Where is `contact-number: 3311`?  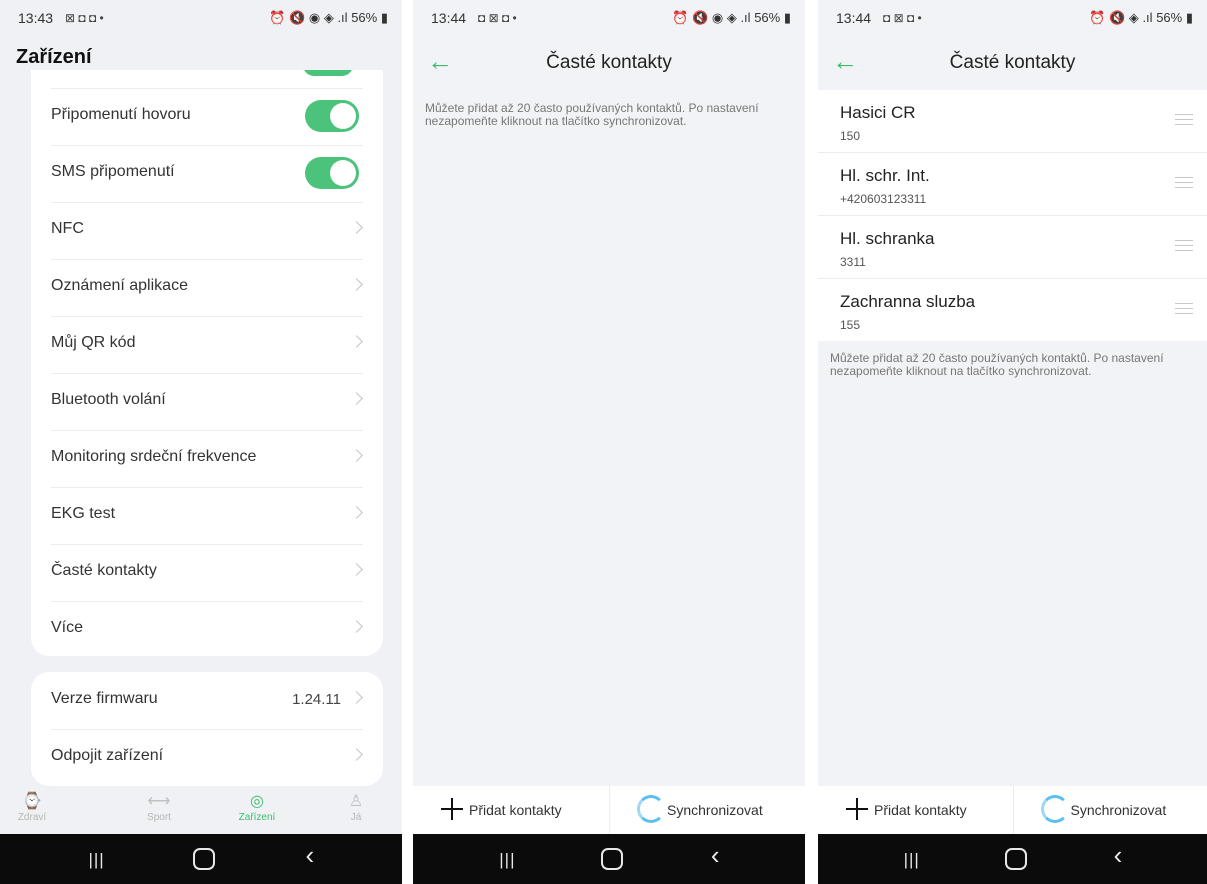
contact-number: 3311 is located at coordinates (853, 262).